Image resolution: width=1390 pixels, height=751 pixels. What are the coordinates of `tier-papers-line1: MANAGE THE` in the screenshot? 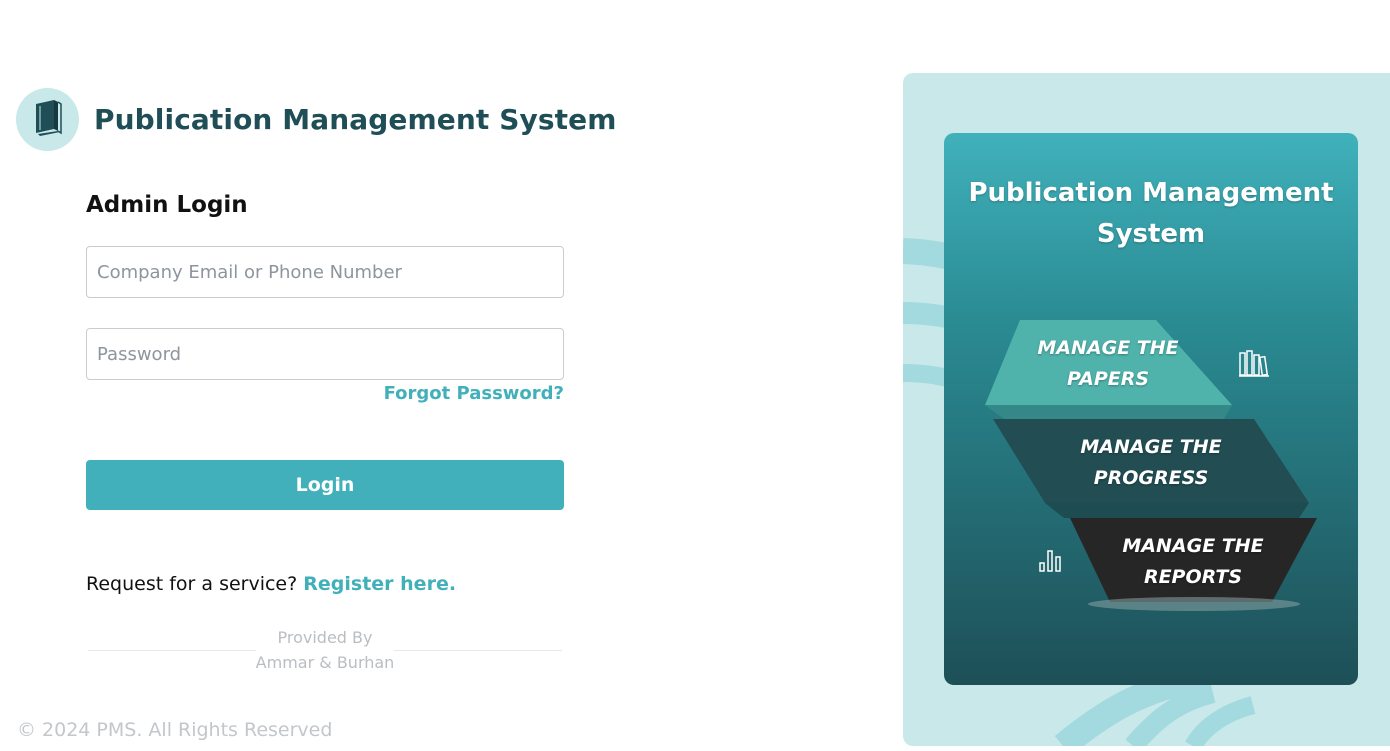 It's located at (1108, 348).